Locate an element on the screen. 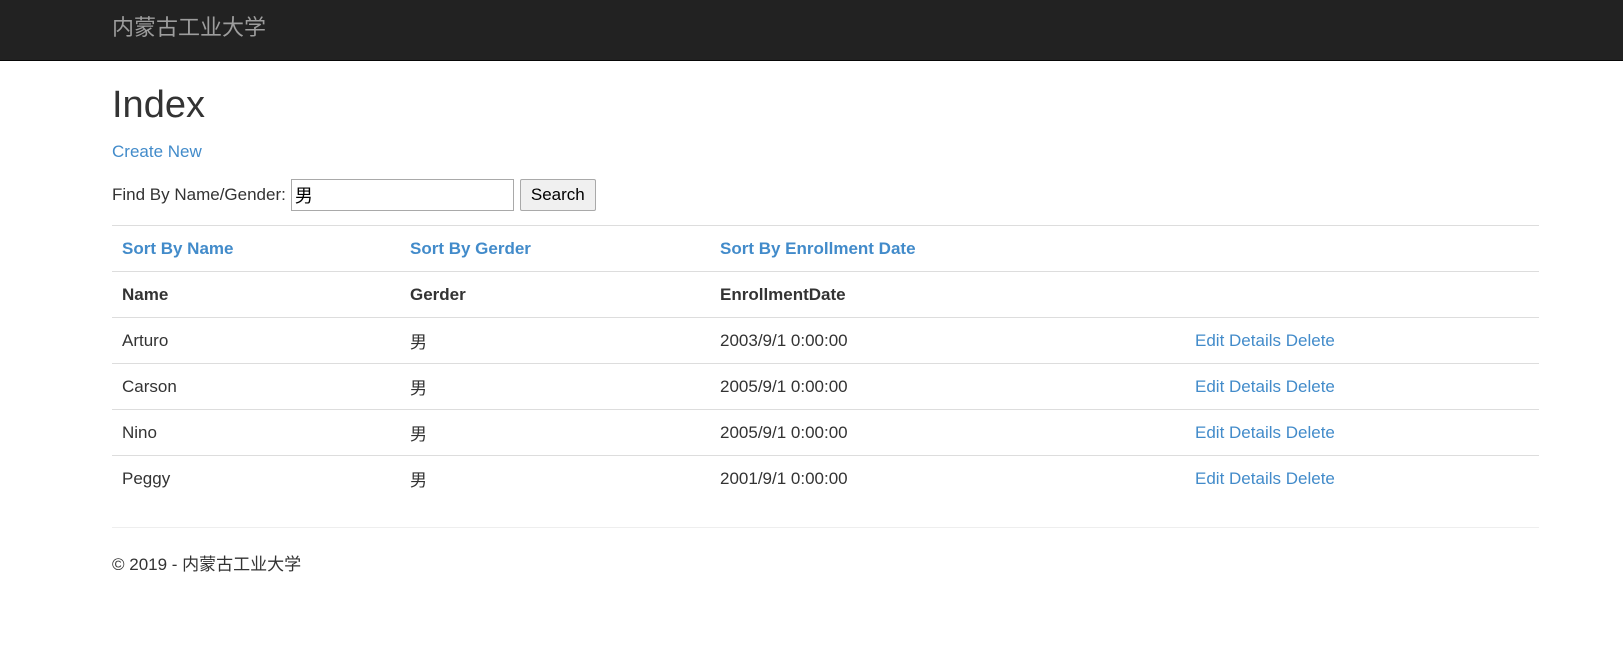 Image resolution: width=1623 pixels, height=661 pixels. navbar-brand: 内蒙古工业大学 is located at coordinates (189, 28).